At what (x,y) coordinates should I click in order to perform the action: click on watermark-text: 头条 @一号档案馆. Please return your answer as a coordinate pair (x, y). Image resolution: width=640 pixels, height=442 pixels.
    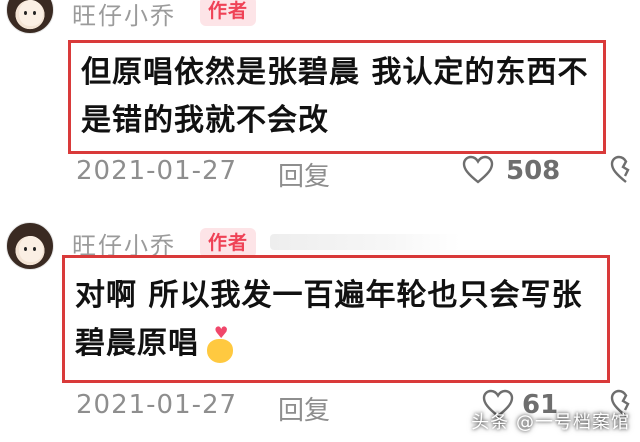
    Looking at the image, I should click on (550, 422).